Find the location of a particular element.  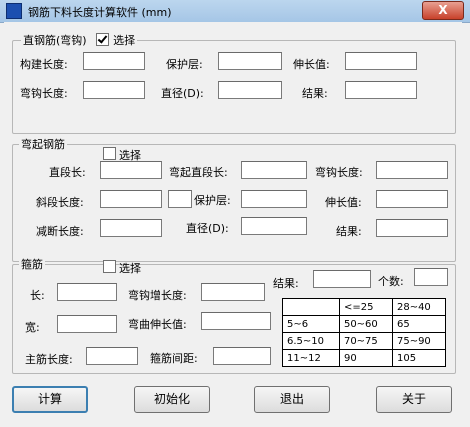

bent-result-label: 结果: is located at coordinates (349, 231).